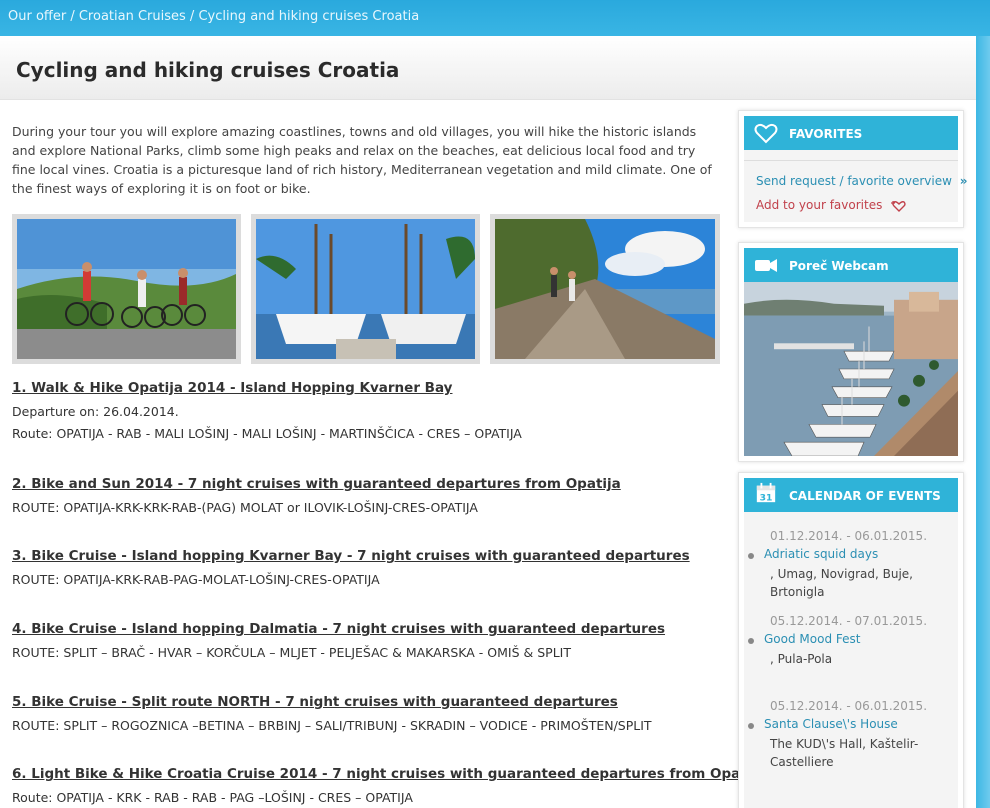 Image resolution: width=990 pixels, height=808 pixels. What do you see at coordinates (37, 16) in the screenshot?
I see `breadcrumb-item-our-offer: Our offer` at bounding box center [37, 16].